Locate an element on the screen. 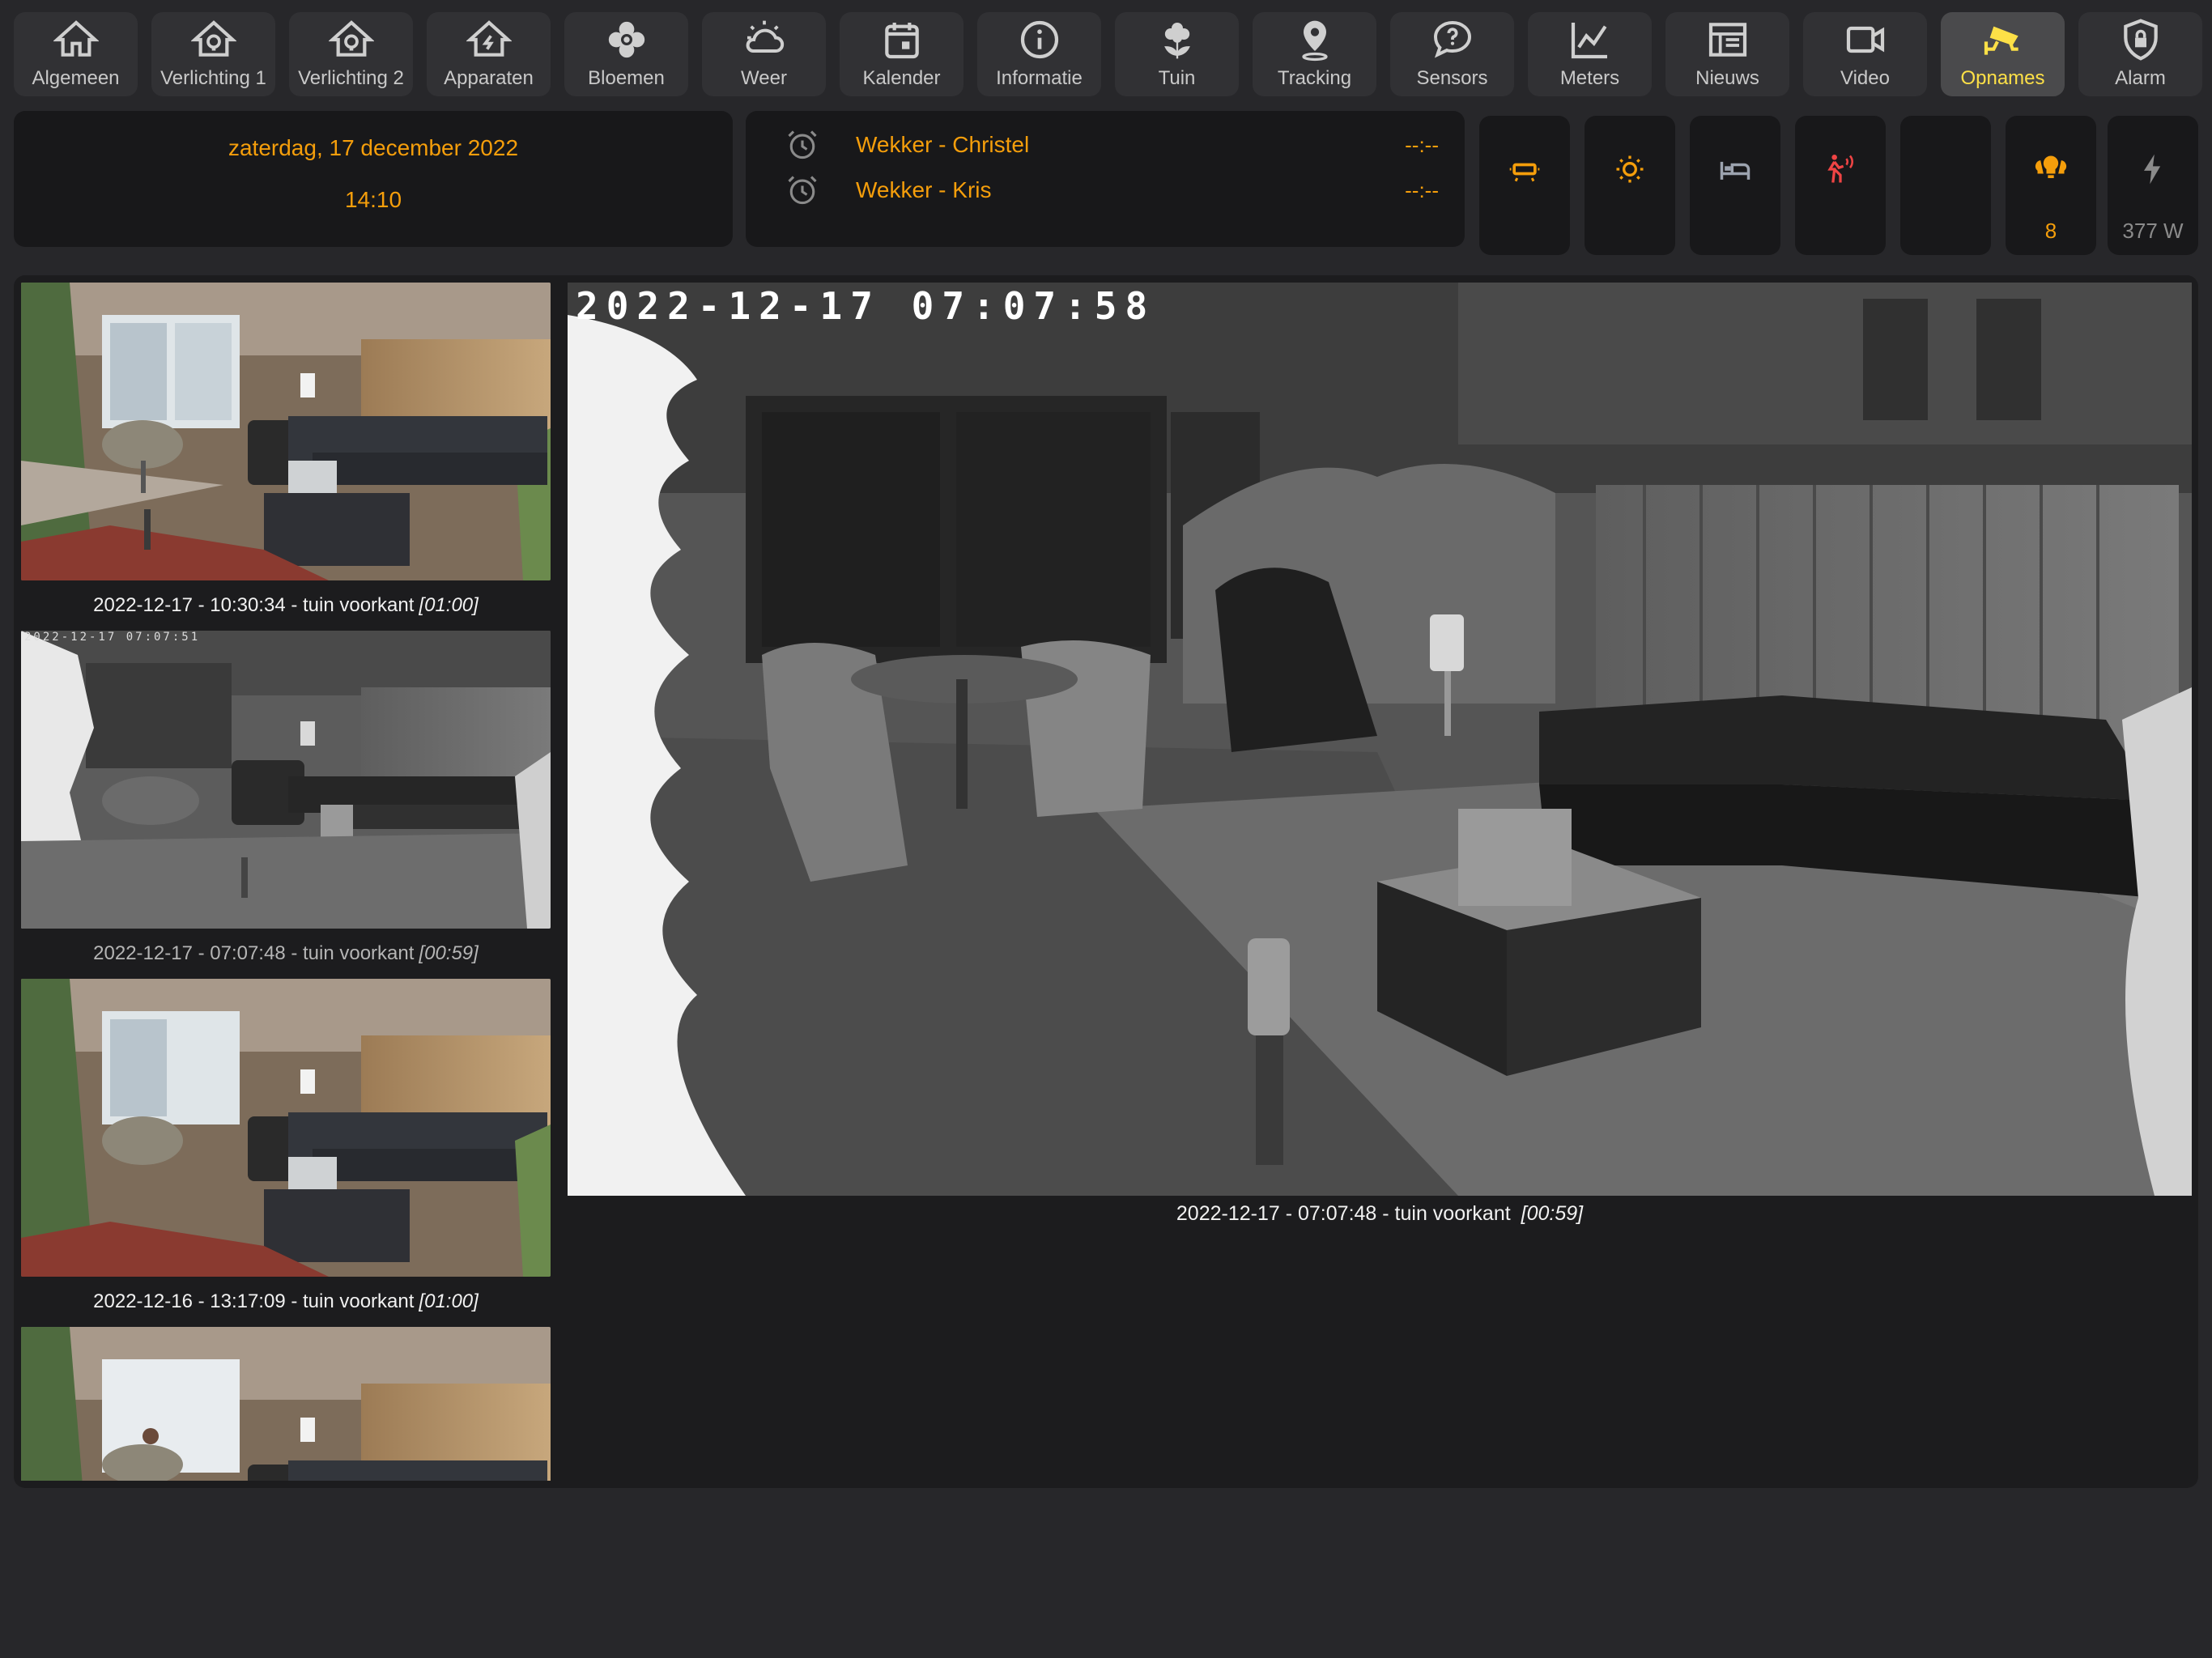 This screenshot has height=1658, width=2212. lights-on-tile: 8 is located at coordinates (2051, 185).